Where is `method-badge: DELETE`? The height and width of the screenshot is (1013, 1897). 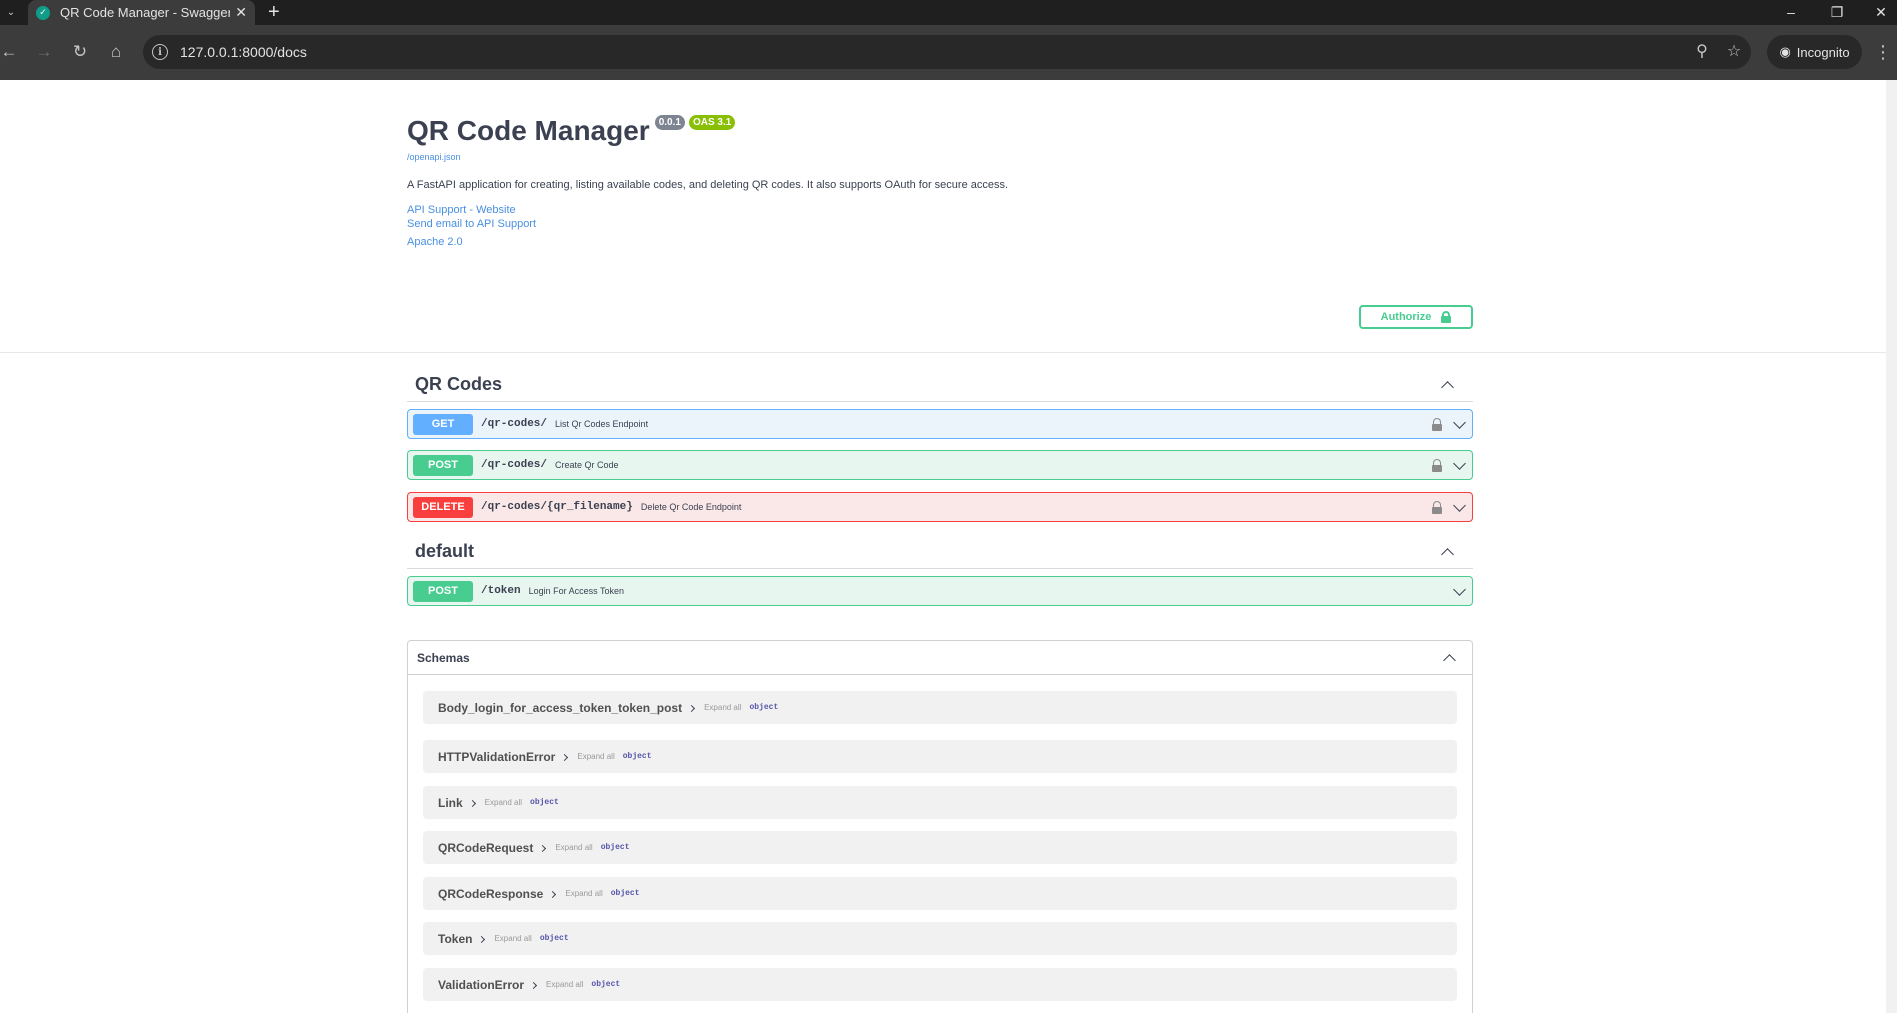 method-badge: DELETE is located at coordinates (443, 507).